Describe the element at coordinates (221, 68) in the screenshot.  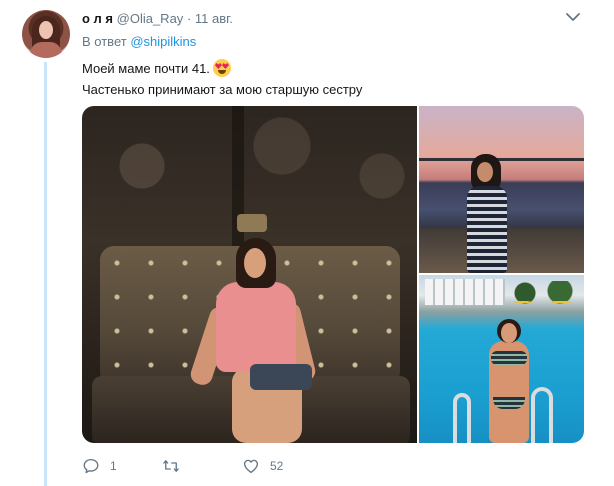
I see `heart-eyes-emoji-icon` at that location.